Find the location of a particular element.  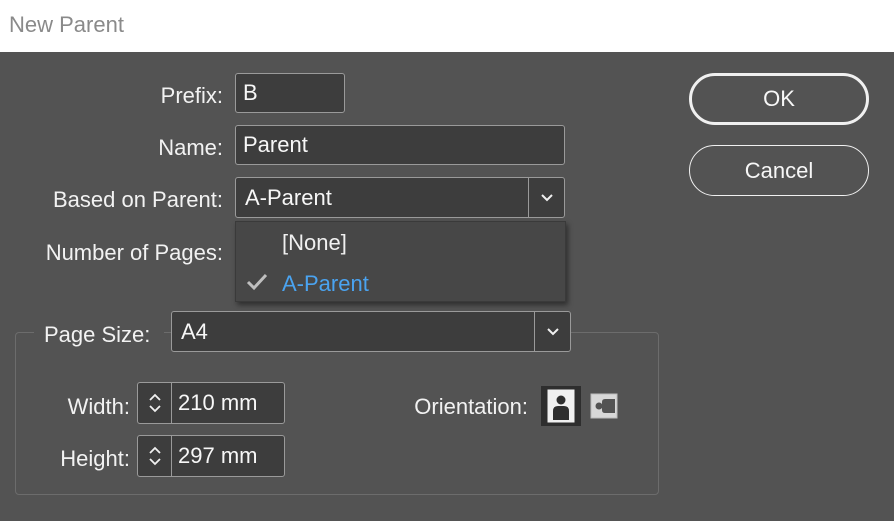

portrait-icon is located at coordinates (561, 406).